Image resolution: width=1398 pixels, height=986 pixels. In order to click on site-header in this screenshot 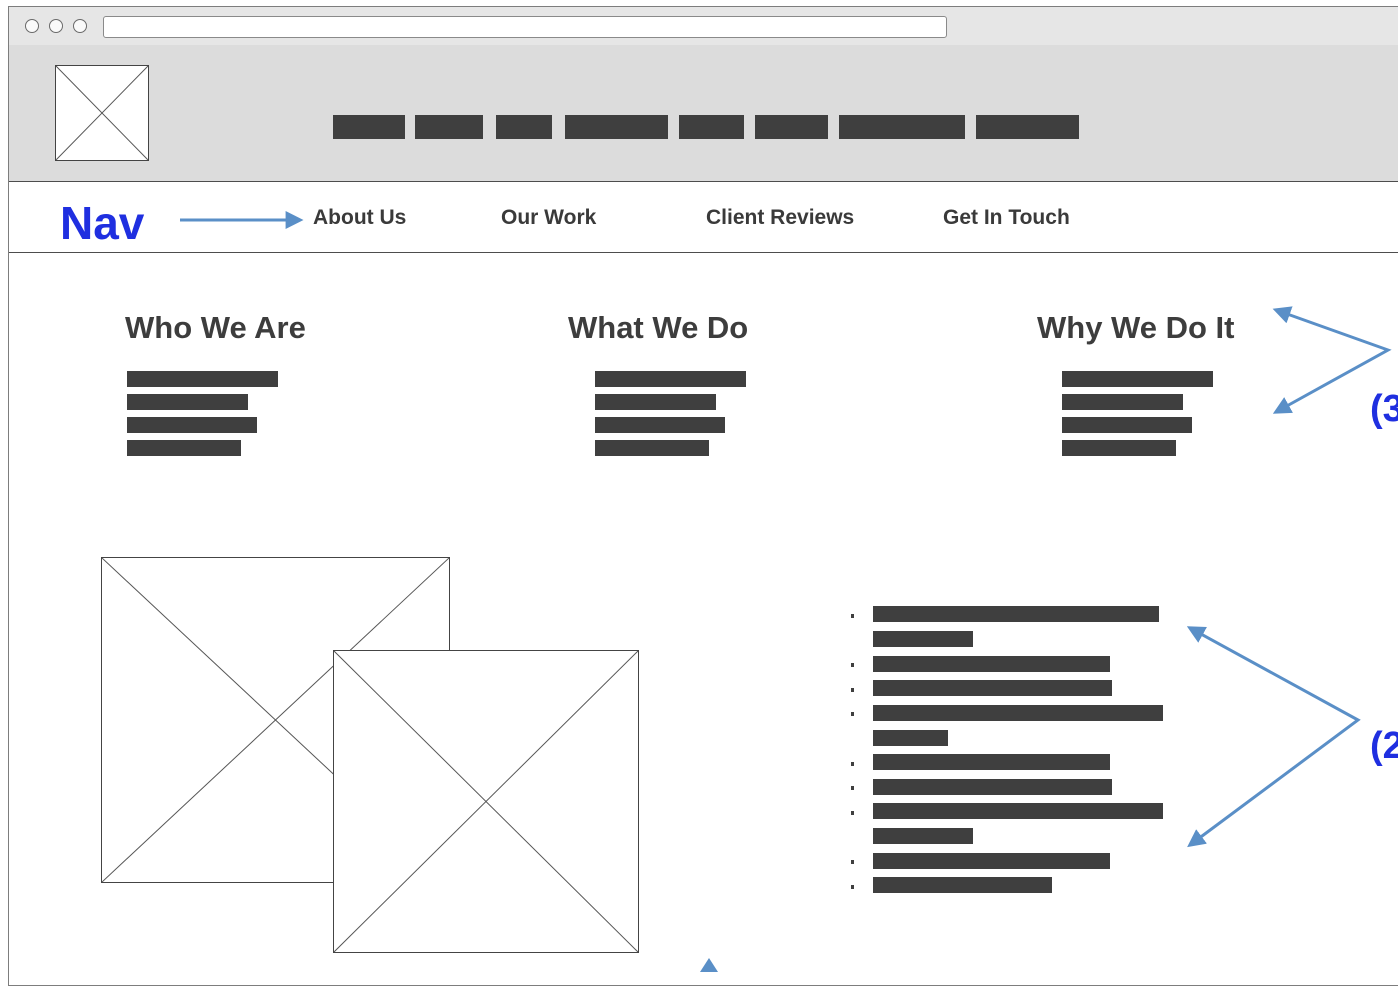, I will do `click(703, 113)`.